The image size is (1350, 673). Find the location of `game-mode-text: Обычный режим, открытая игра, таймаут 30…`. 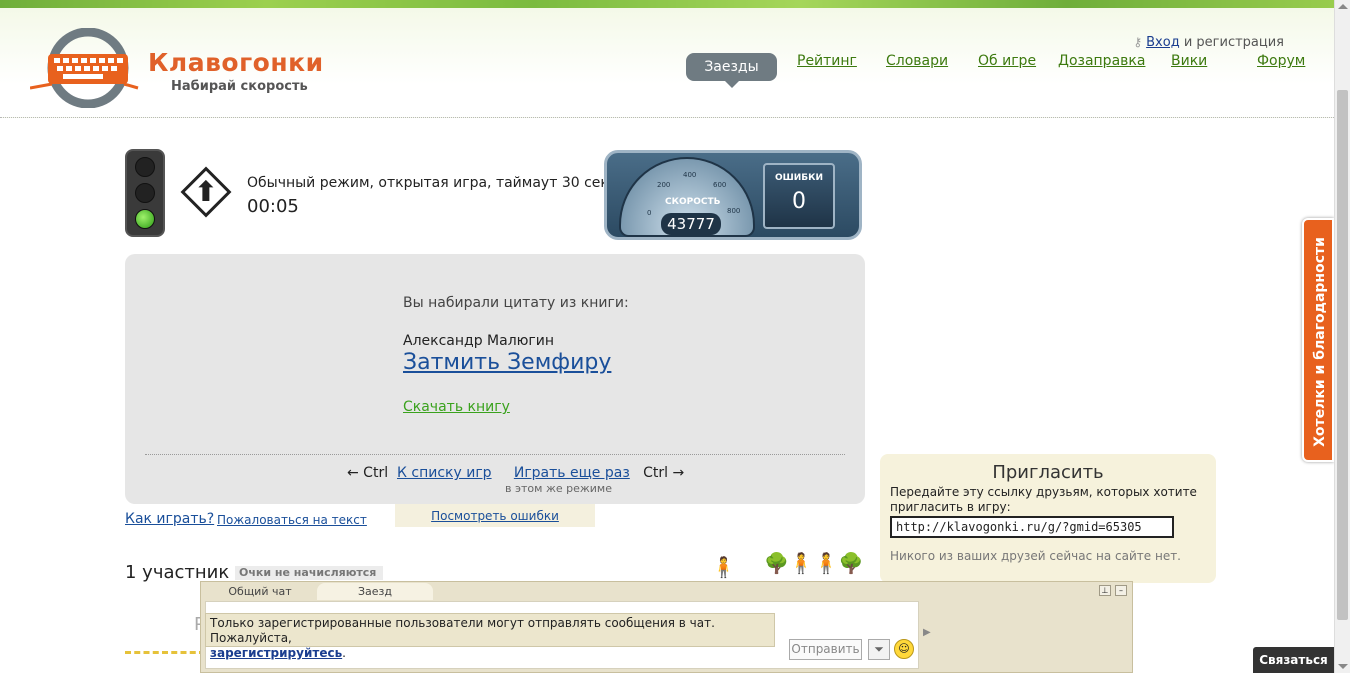

game-mode-text: Обычный режим, открытая игра, таймаут 30… is located at coordinates (428, 183).